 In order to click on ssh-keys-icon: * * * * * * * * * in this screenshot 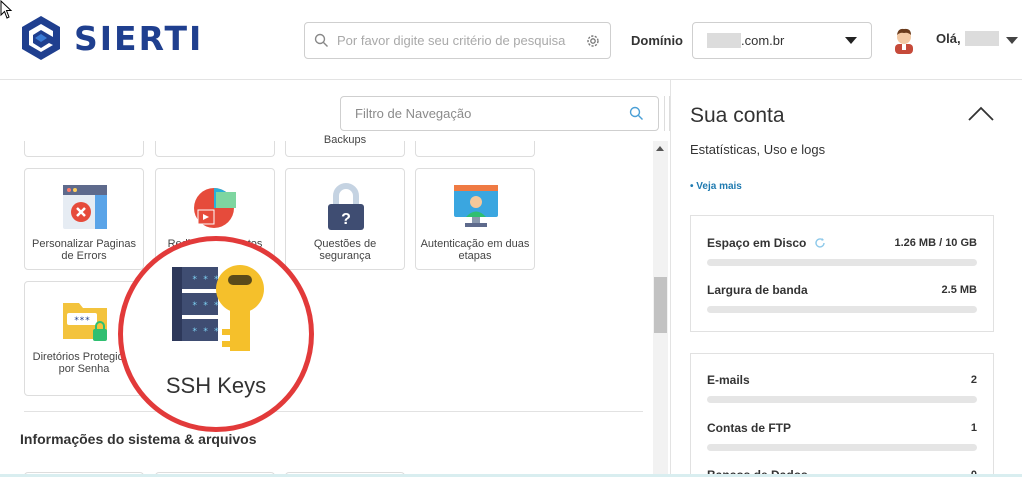, I will do `click(218, 308)`.